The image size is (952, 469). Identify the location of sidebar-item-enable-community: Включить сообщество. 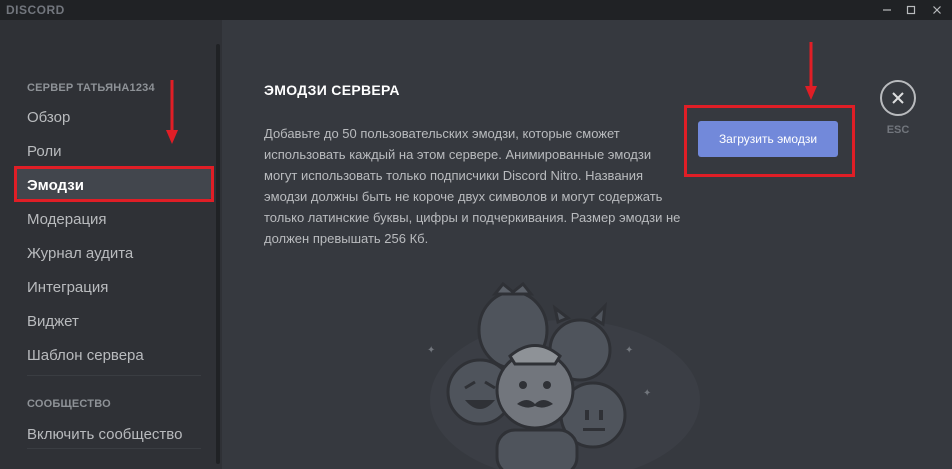
(104, 435).